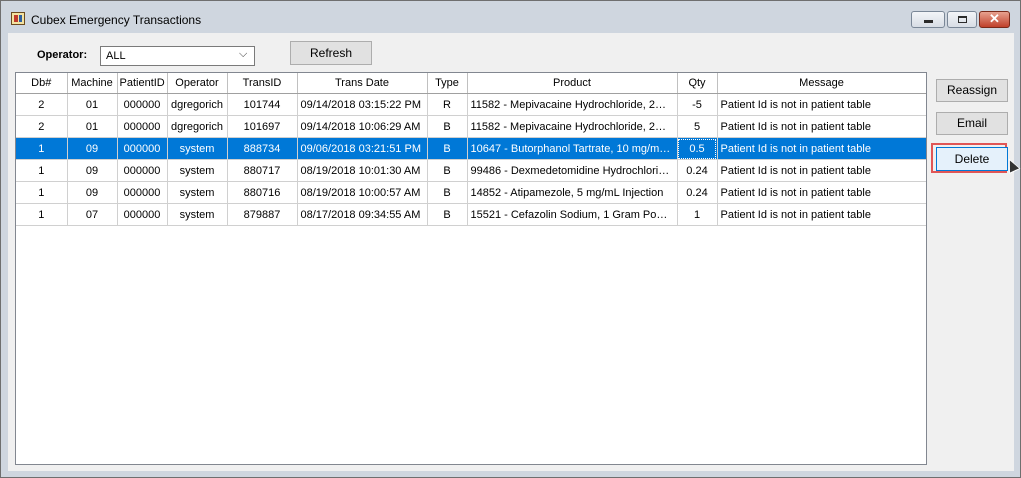 The height and width of the screenshot is (478, 1021). What do you see at coordinates (697, 148) in the screenshot?
I see `table-cell: 0.5` at bounding box center [697, 148].